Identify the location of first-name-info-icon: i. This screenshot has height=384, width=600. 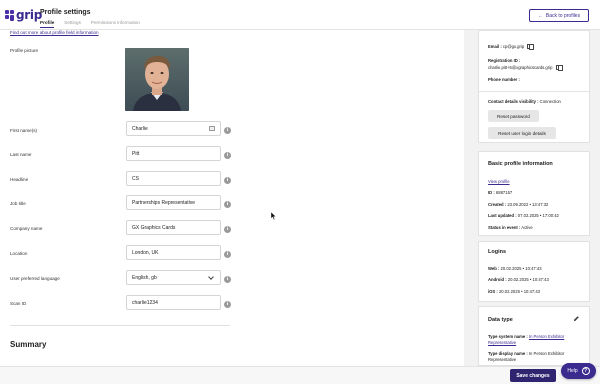
(227, 130).